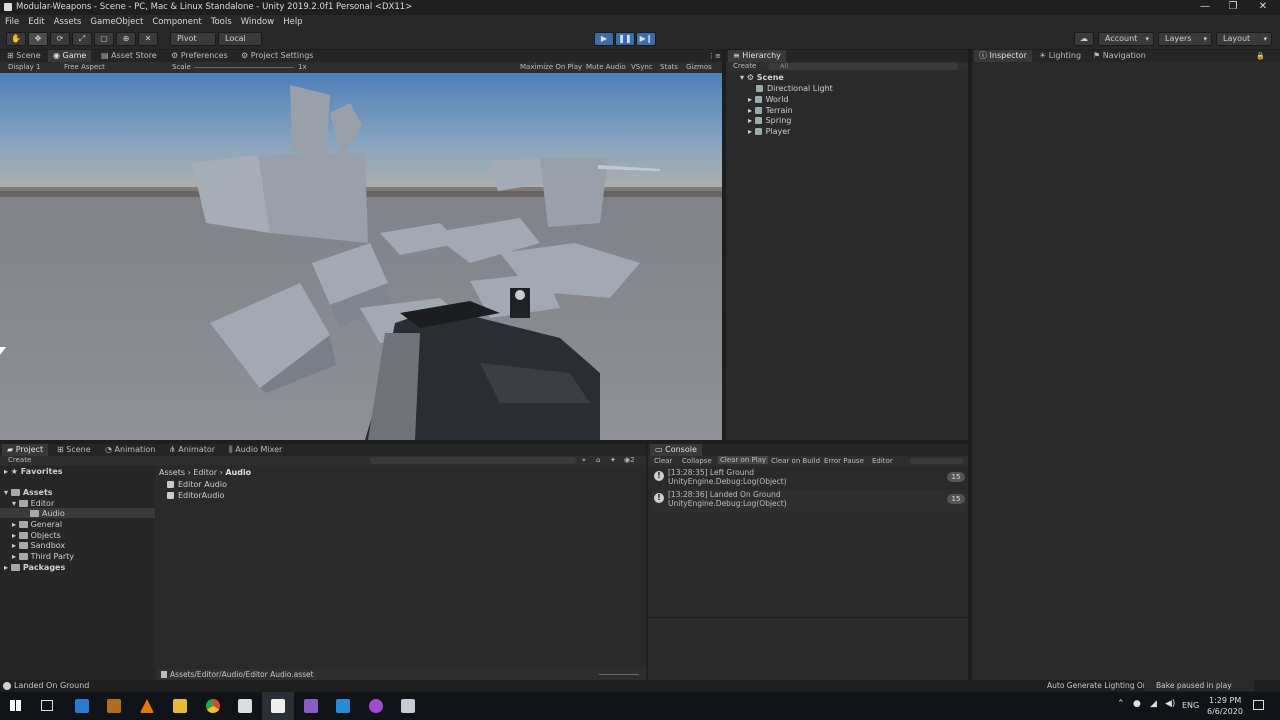 This screenshot has width=1280, height=720. What do you see at coordinates (1003, 56) in the screenshot?
I see `tab-inspector: ⓘ Inspector` at bounding box center [1003, 56].